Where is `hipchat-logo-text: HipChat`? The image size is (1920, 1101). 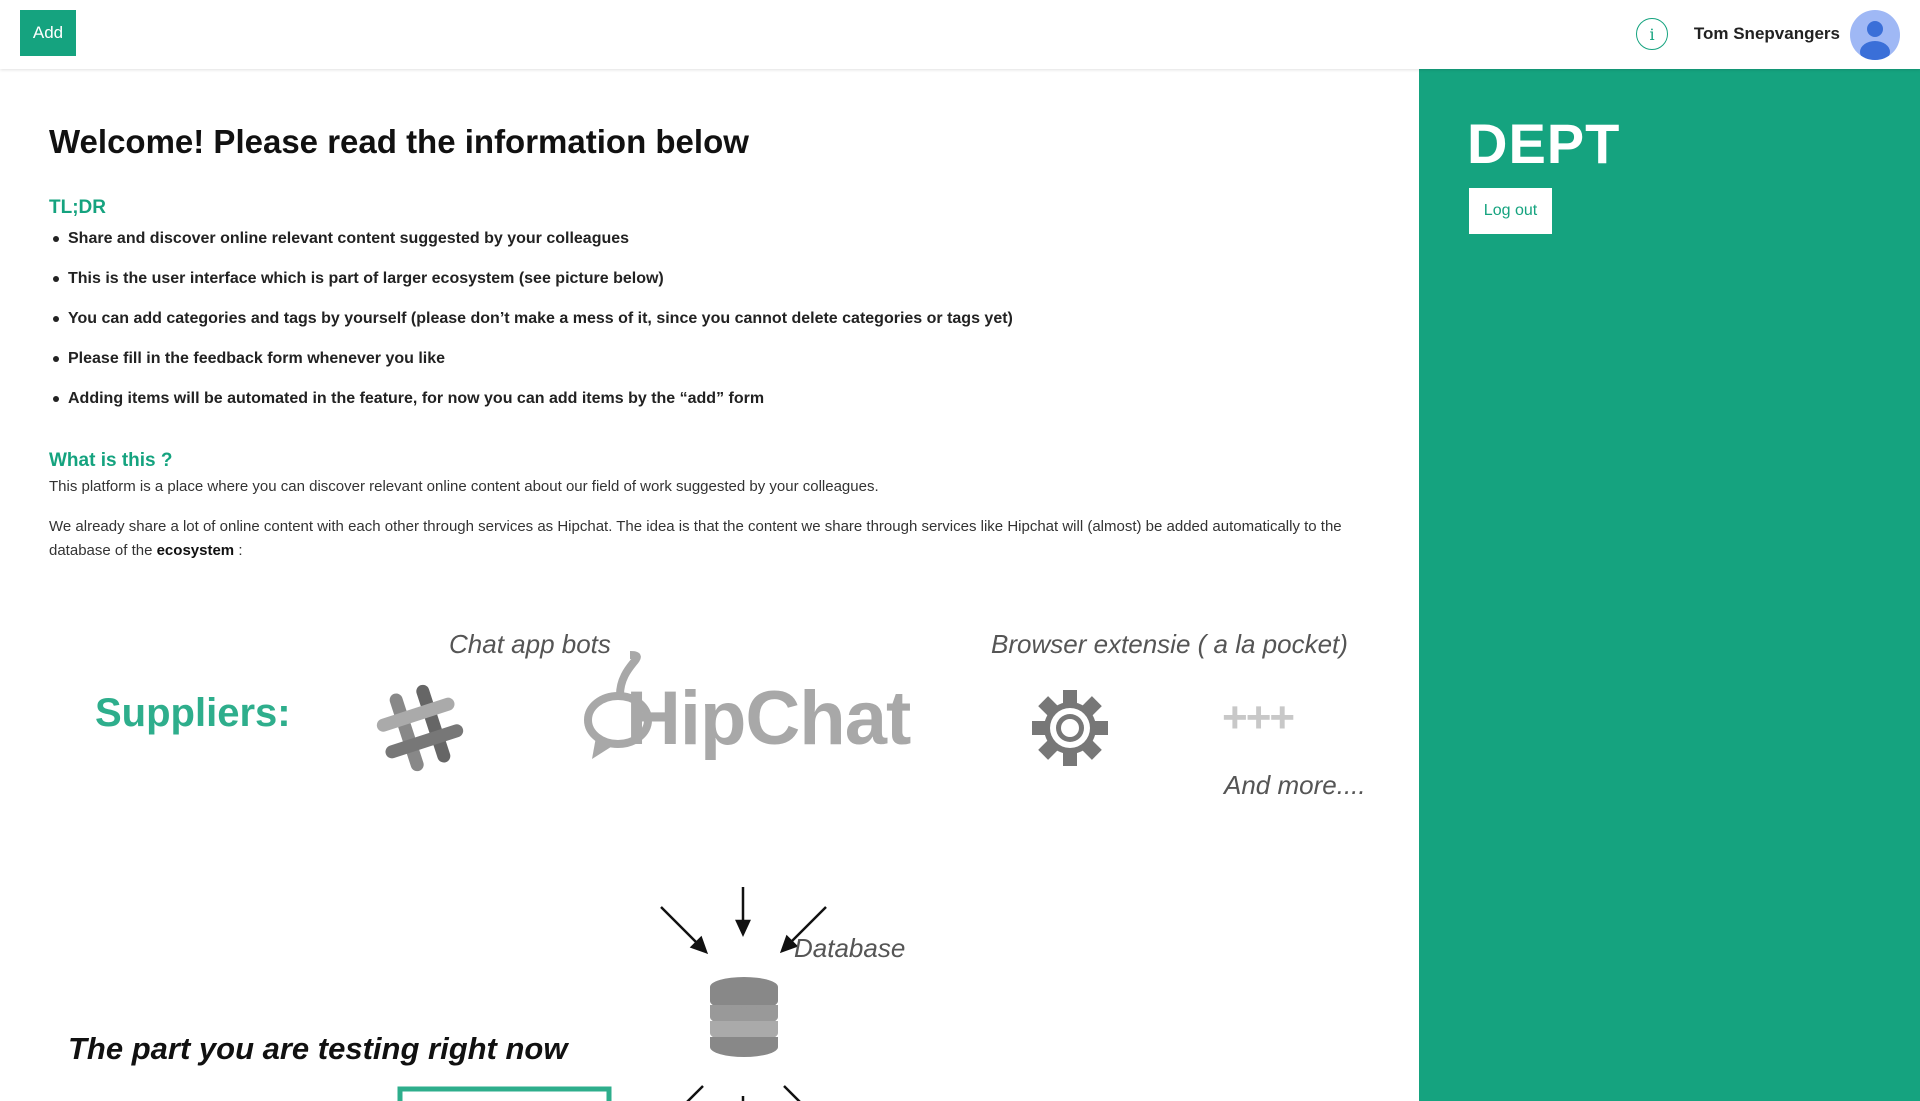
hipchat-logo-text: HipChat is located at coordinates (768, 718).